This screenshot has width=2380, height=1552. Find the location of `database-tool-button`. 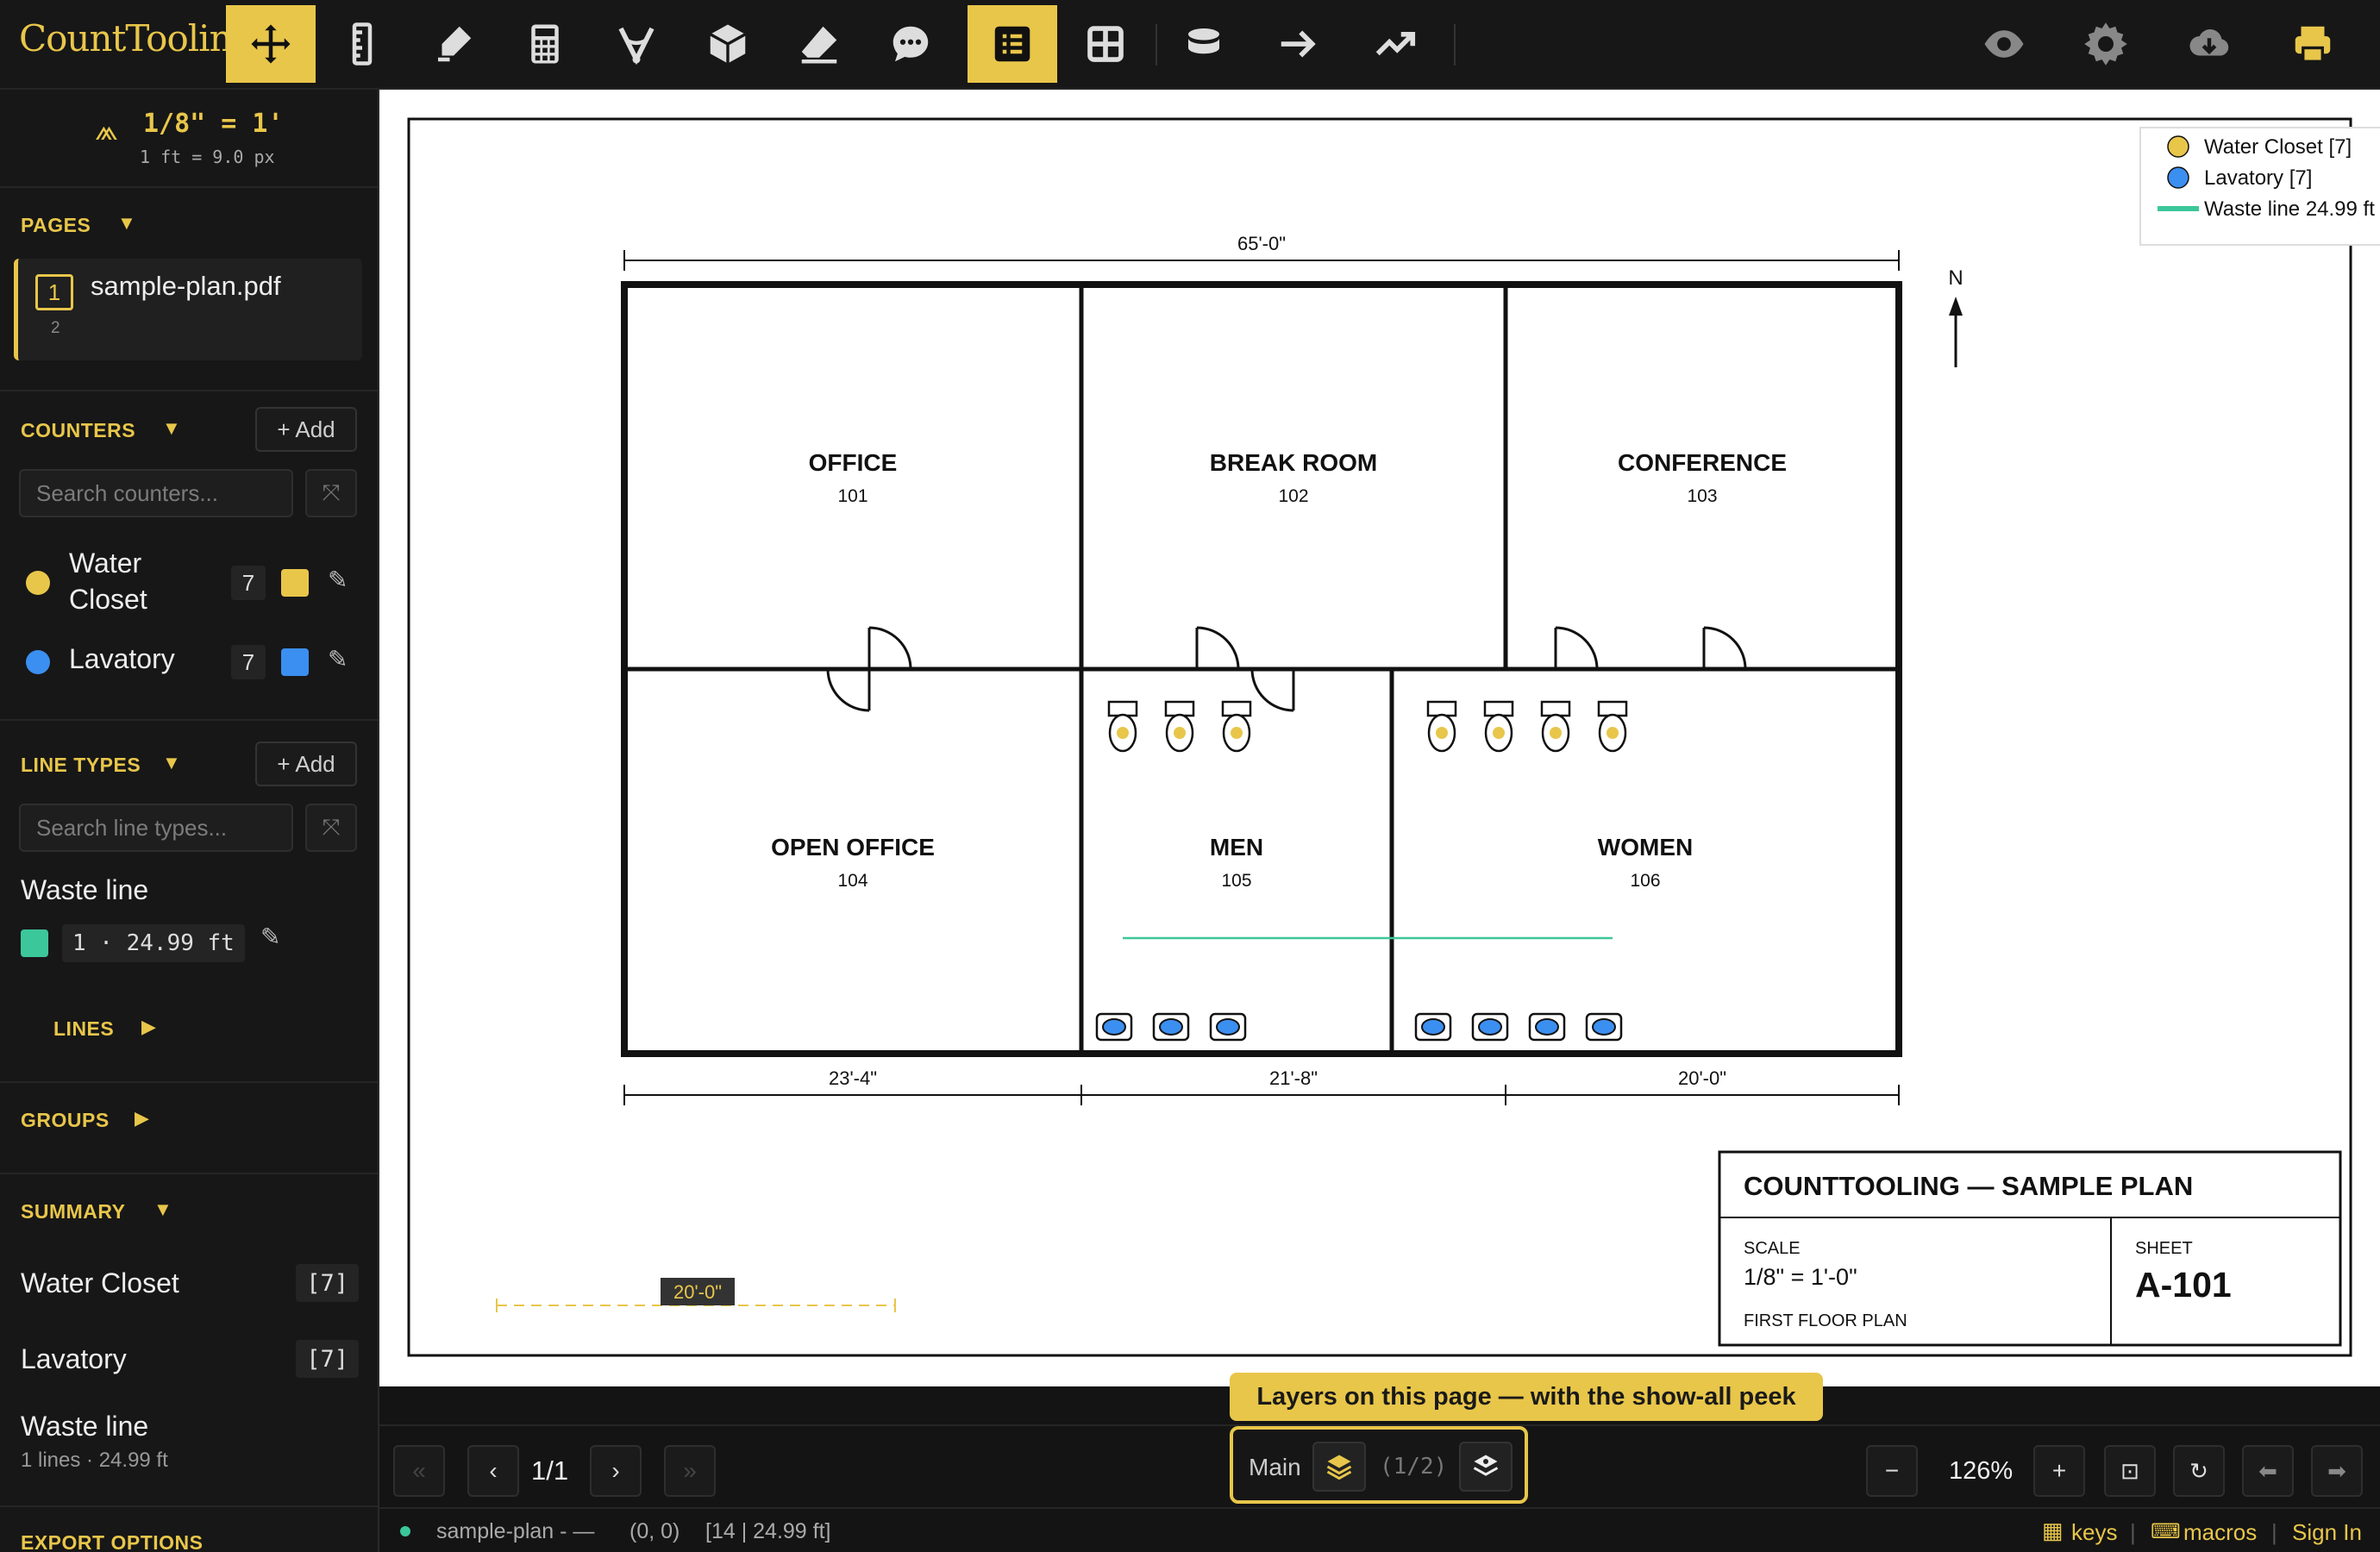

database-tool-button is located at coordinates (1204, 44).